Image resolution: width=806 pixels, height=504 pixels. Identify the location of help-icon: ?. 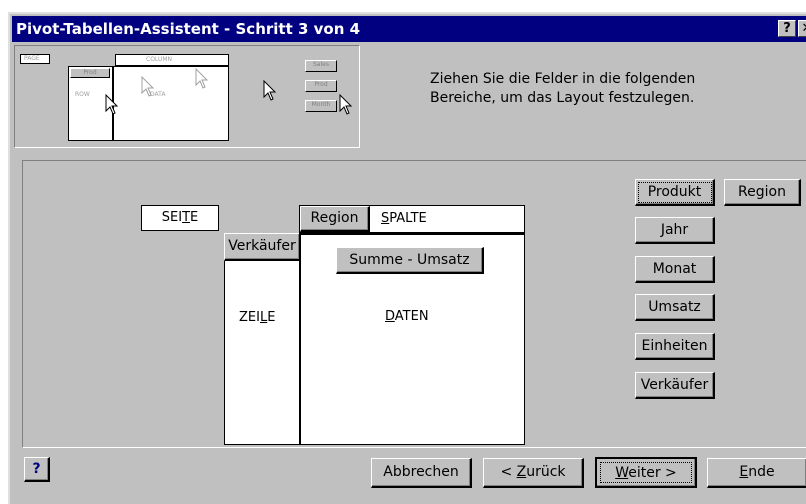
(36, 469).